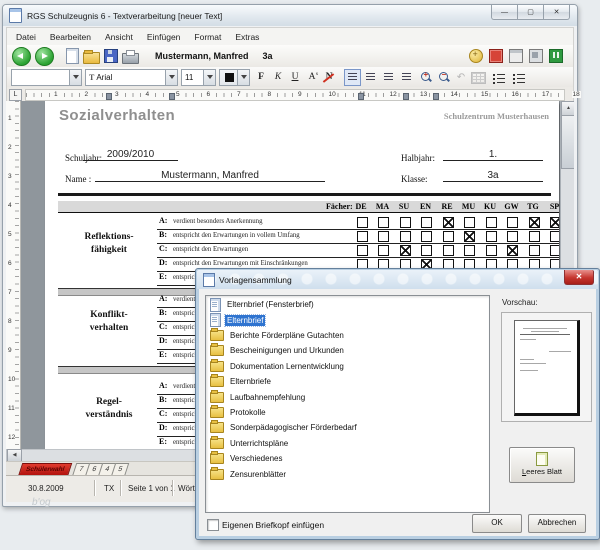  Describe the element at coordinates (448, 250) in the screenshot. I see `grade-checkbox-c-re` at that location.